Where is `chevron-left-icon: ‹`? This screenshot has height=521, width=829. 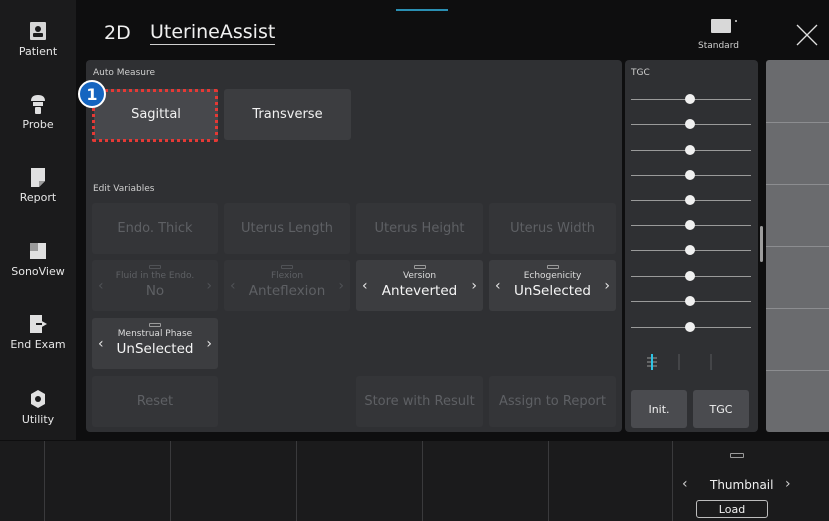 chevron-left-icon: ‹ is located at coordinates (685, 484).